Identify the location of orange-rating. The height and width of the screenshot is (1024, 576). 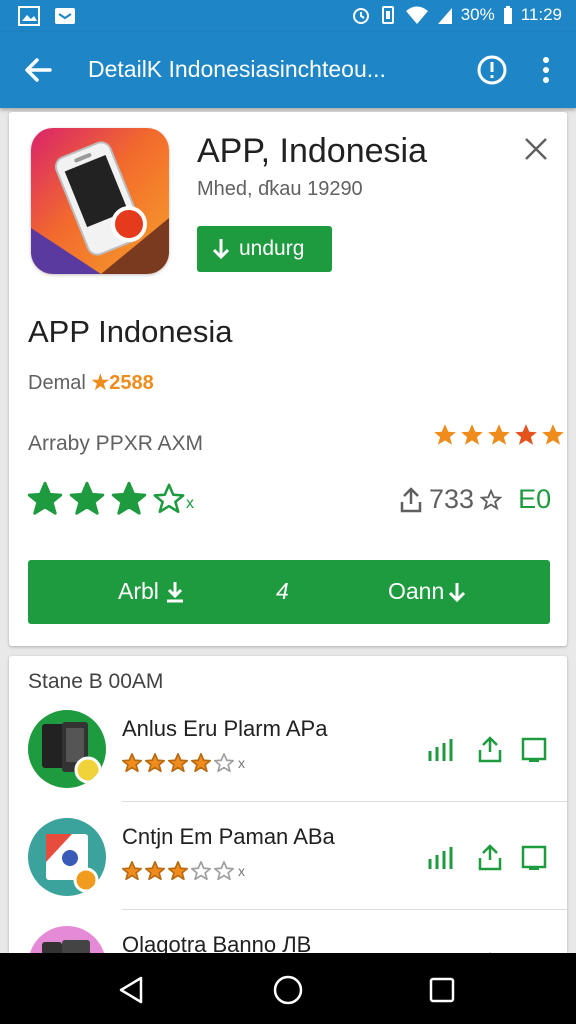
(499, 435).